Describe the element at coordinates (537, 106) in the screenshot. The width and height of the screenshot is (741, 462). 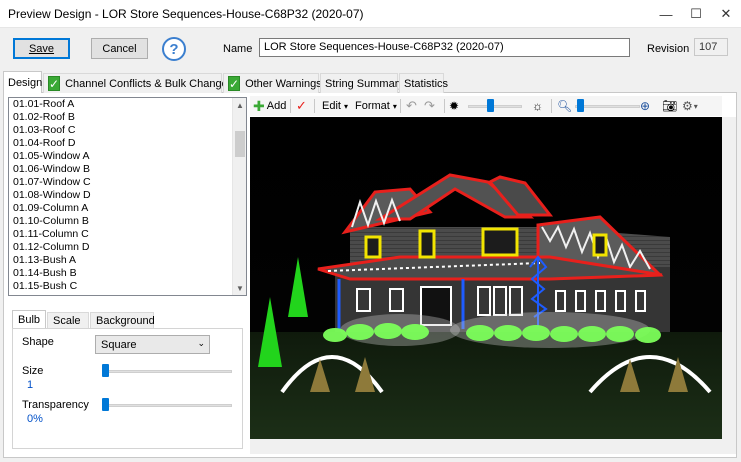
I see `brightness-high-icon: ☼` at that location.